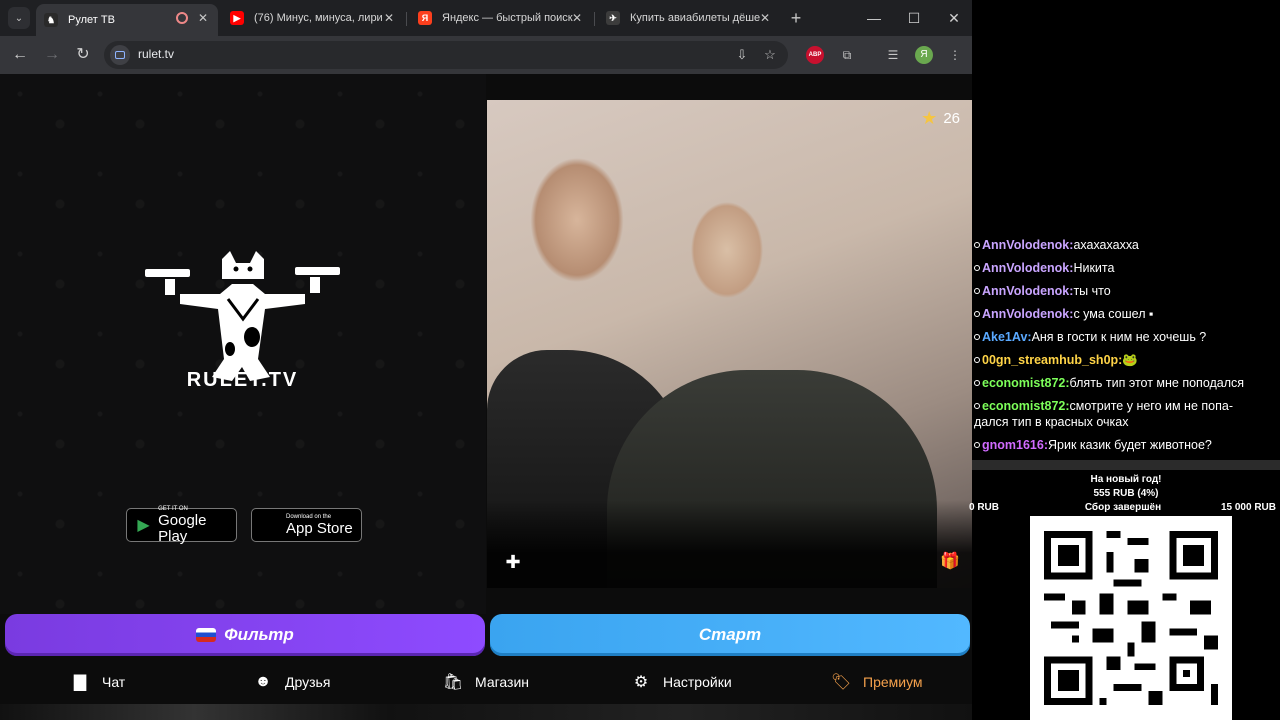 Image resolution: width=1280 pixels, height=720 pixels. I want to click on apple-icon, so click(270, 525).